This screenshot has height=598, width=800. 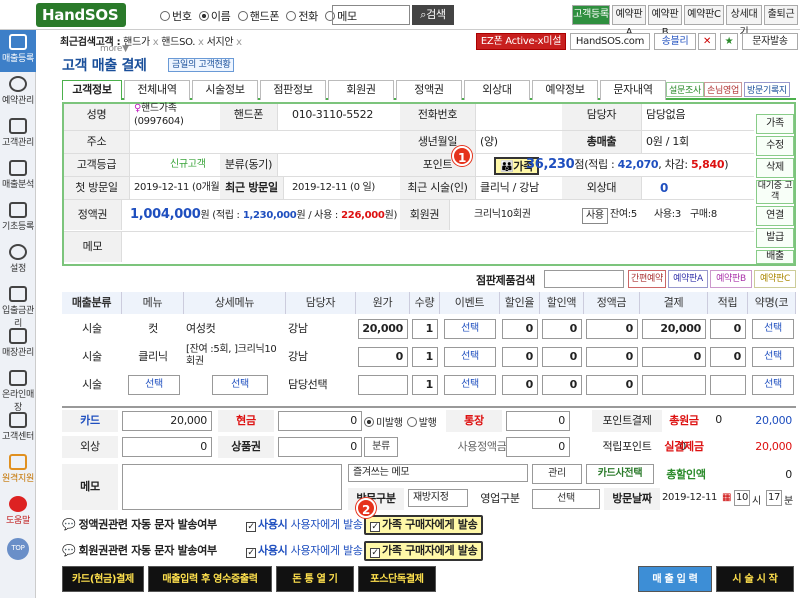 What do you see at coordinates (246, 447) in the screenshot?
I see `gift-label: 상품권` at bounding box center [246, 447].